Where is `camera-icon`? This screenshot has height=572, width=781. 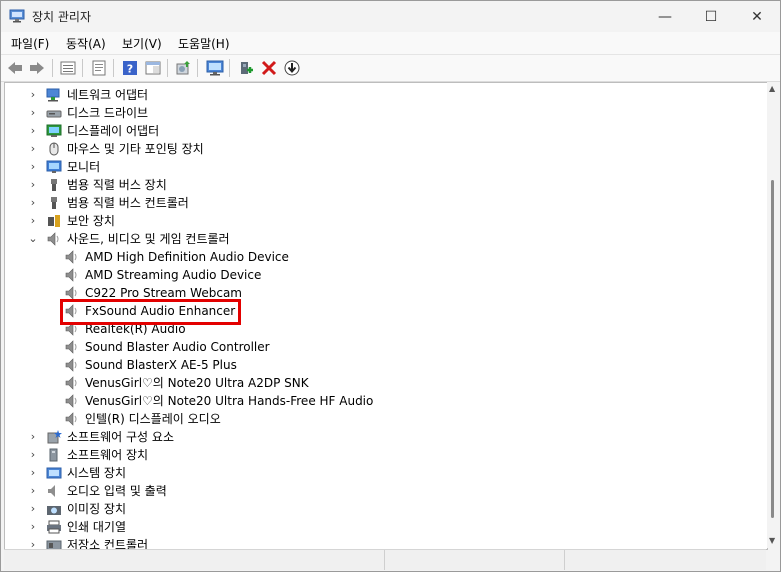
camera-icon is located at coordinates (54, 510).